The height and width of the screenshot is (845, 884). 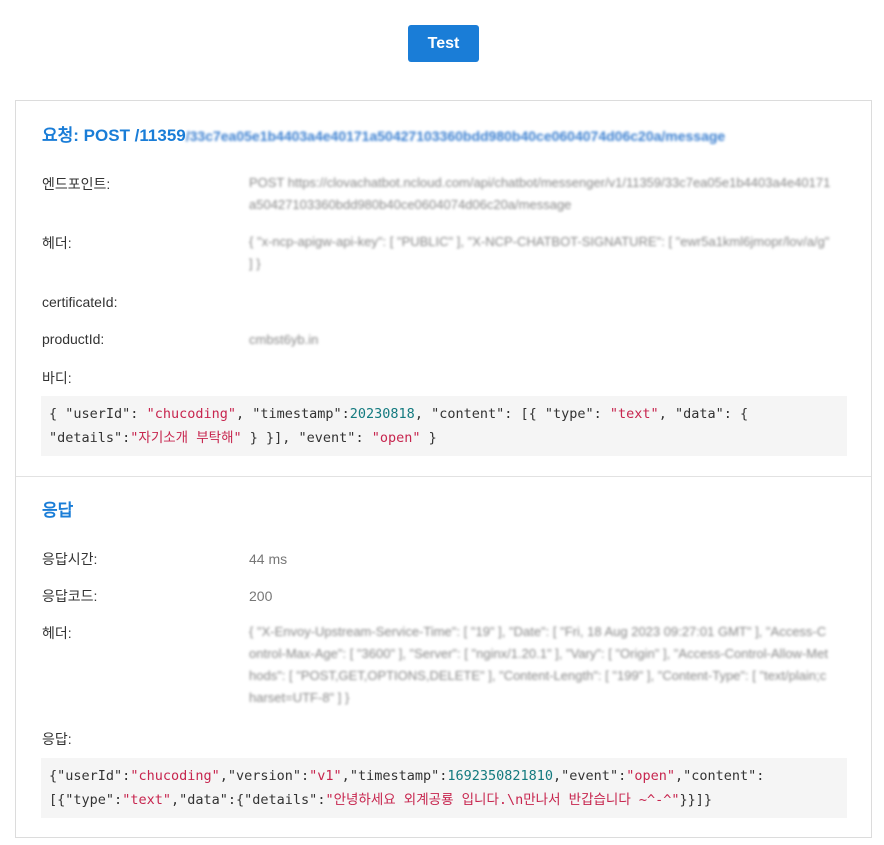 What do you see at coordinates (58, 510) in the screenshot?
I see `response-title: 응답` at bounding box center [58, 510].